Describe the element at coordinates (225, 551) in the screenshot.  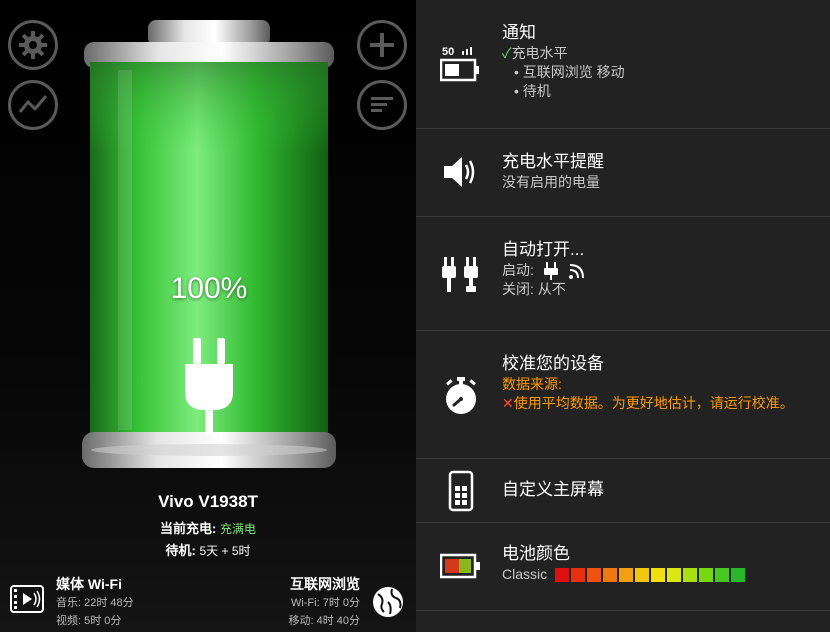
I see `standby-value: 5天 + 5时` at that location.